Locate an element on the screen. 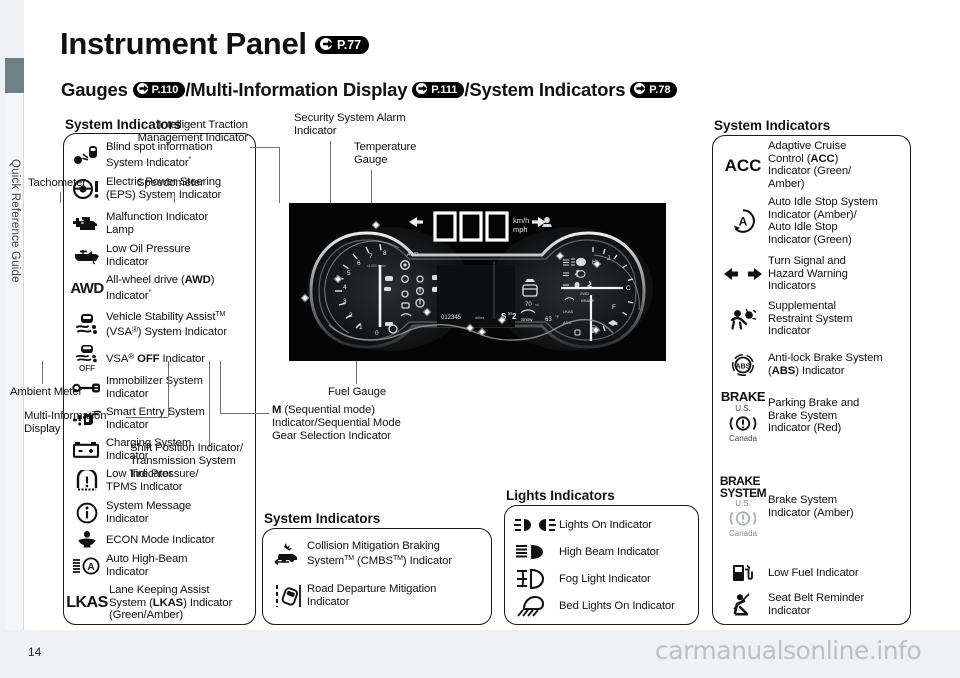 The width and height of the screenshot is (960, 678). page-title: Instrument Panel P.77 is located at coordinates (215, 44).